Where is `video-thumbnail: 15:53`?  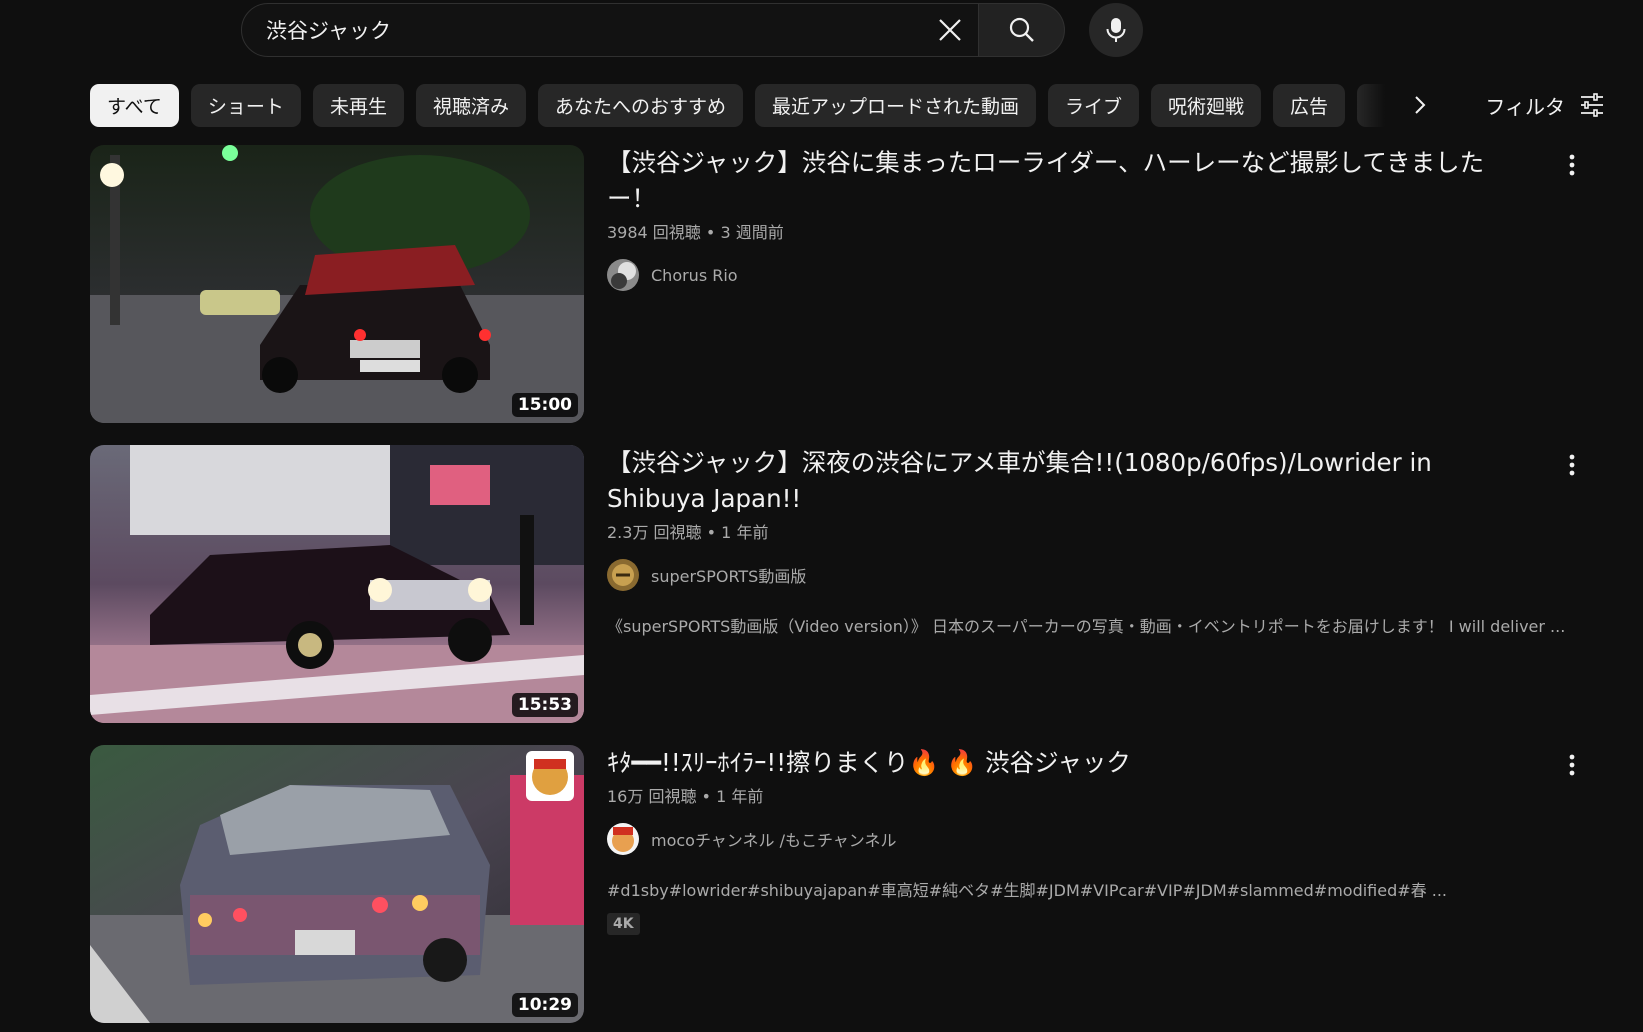 video-thumbnail: 15:53 is located at coordinates (337, 584).